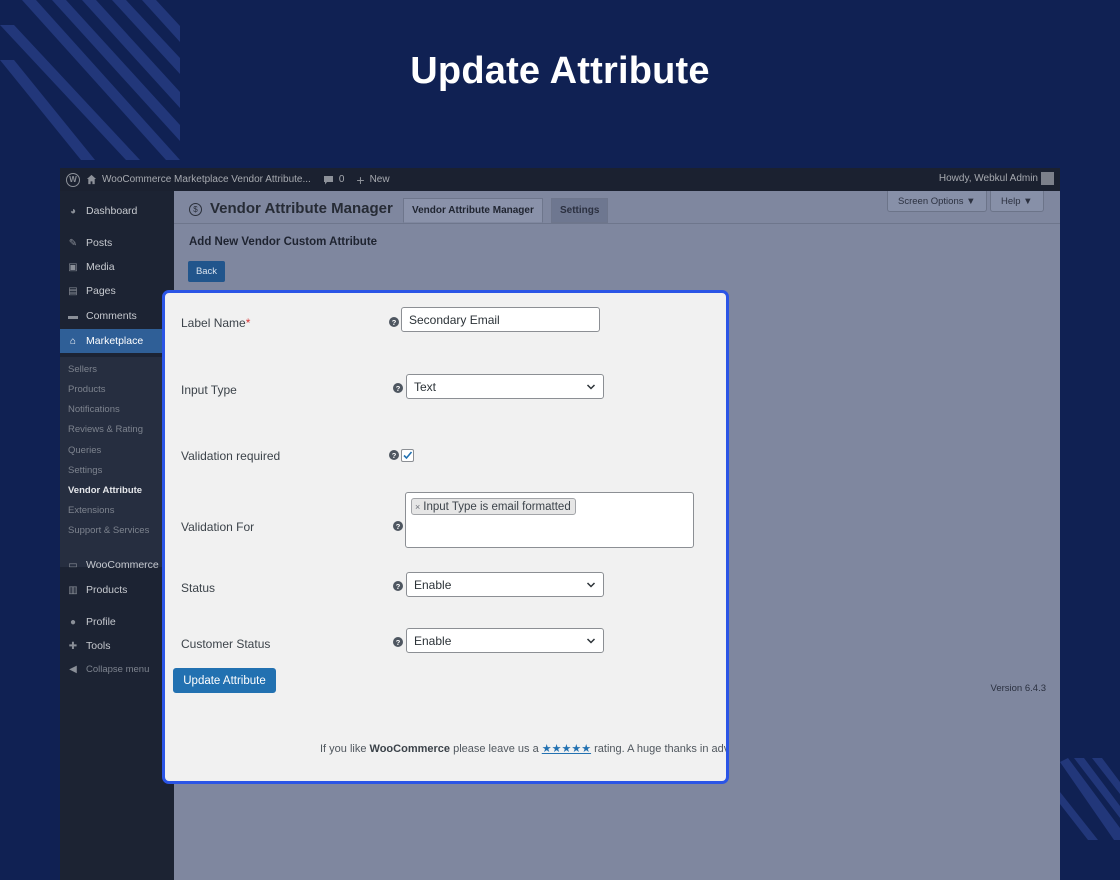  What do you see at coordinates (101, 291) in the screenshot?
I see `menu-label: Pages` at bounding box center [101, 291].